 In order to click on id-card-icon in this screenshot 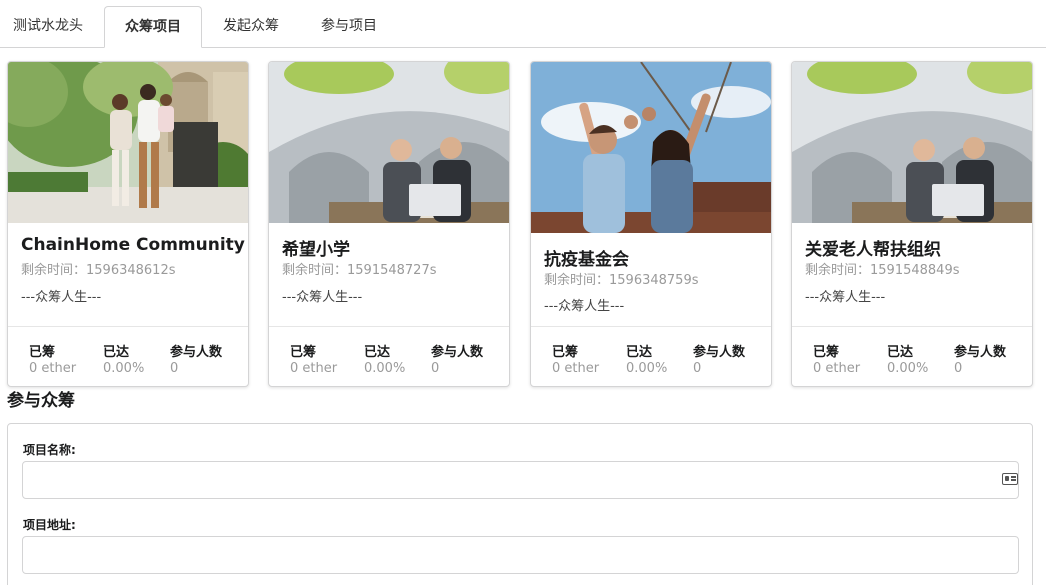, I will do `click(1010, 479)`.